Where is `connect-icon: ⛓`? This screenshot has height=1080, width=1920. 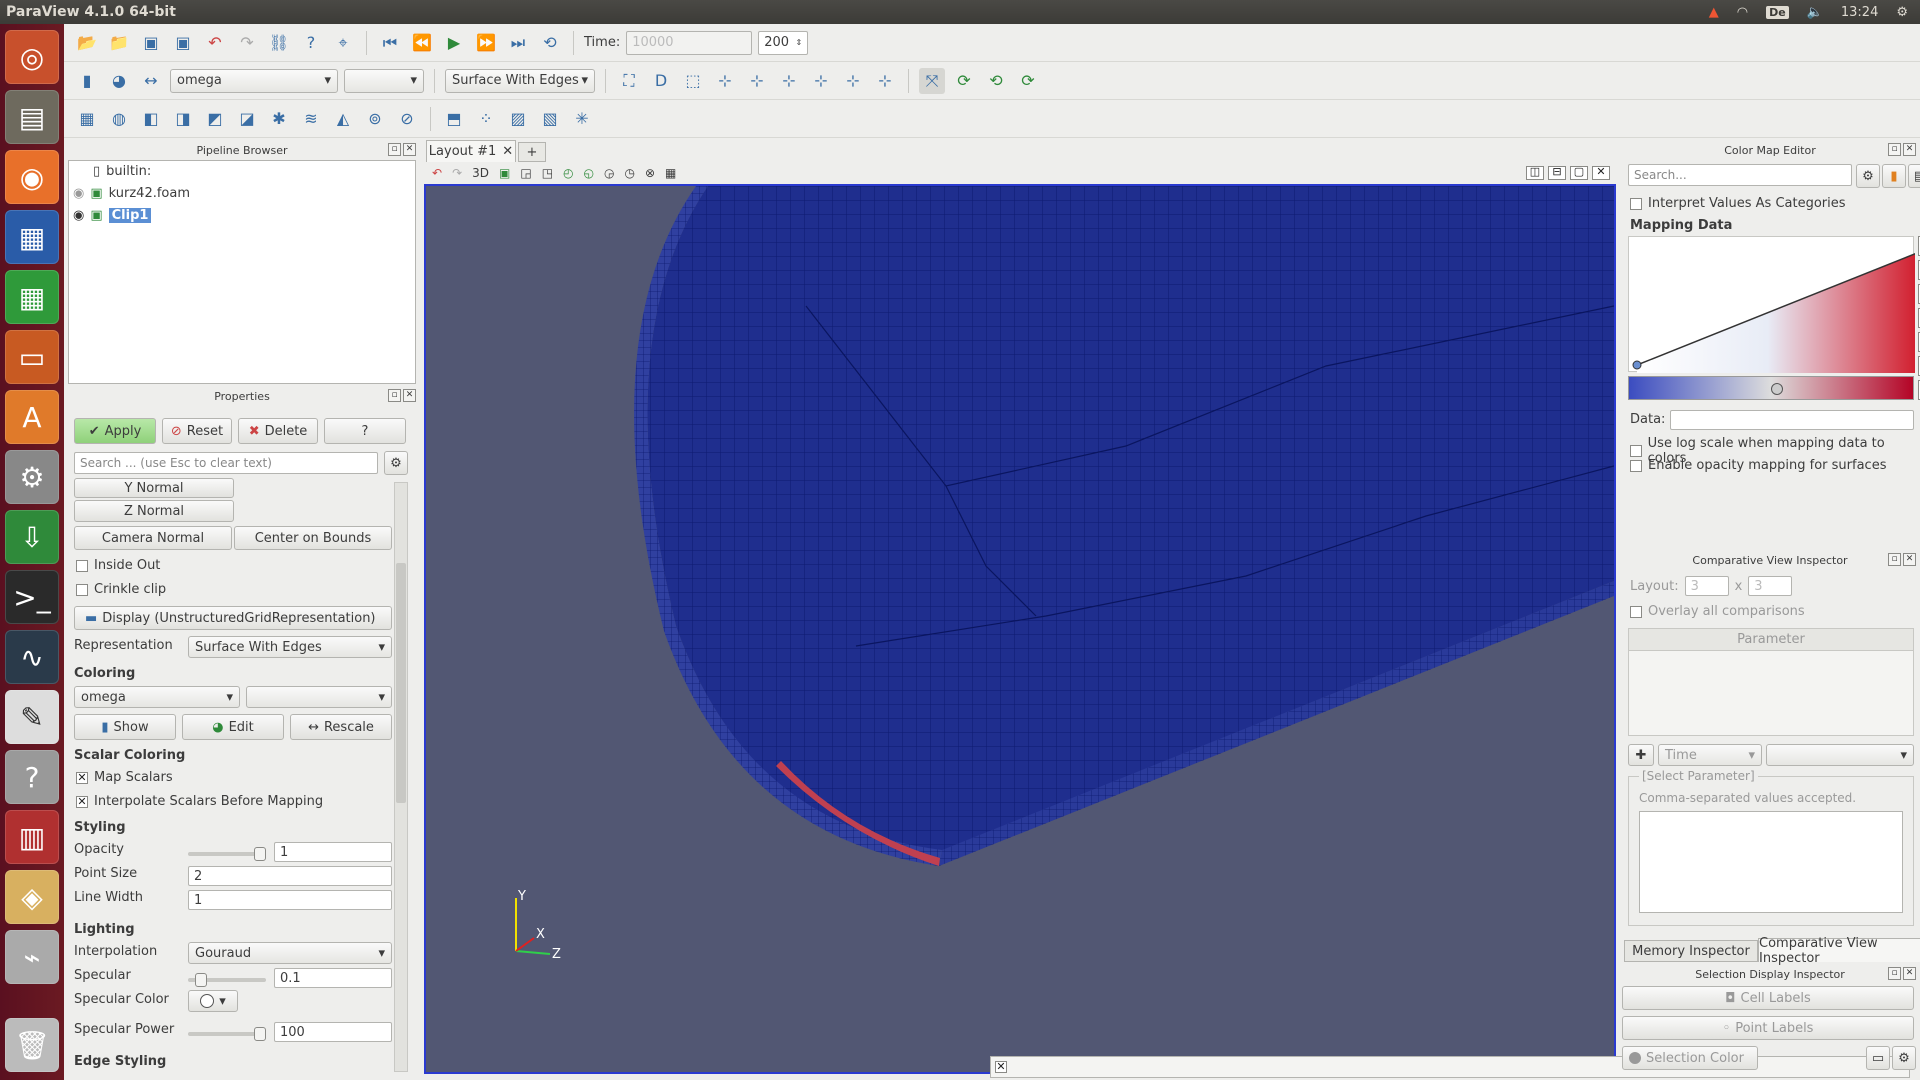 connect-icon: ⛓ is located at coordinates (279, 43).